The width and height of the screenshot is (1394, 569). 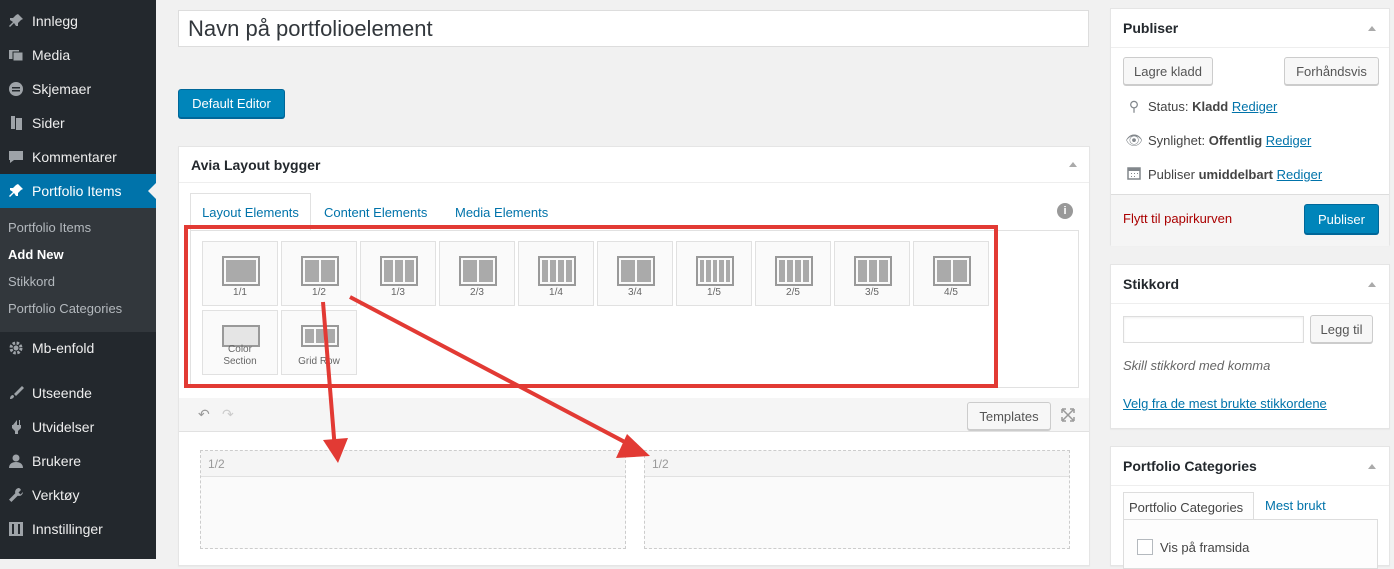 What do you see at coordinates (329, 376) in the screenshot?
I see `arrow-line-left` at bounding box center [329, 376].